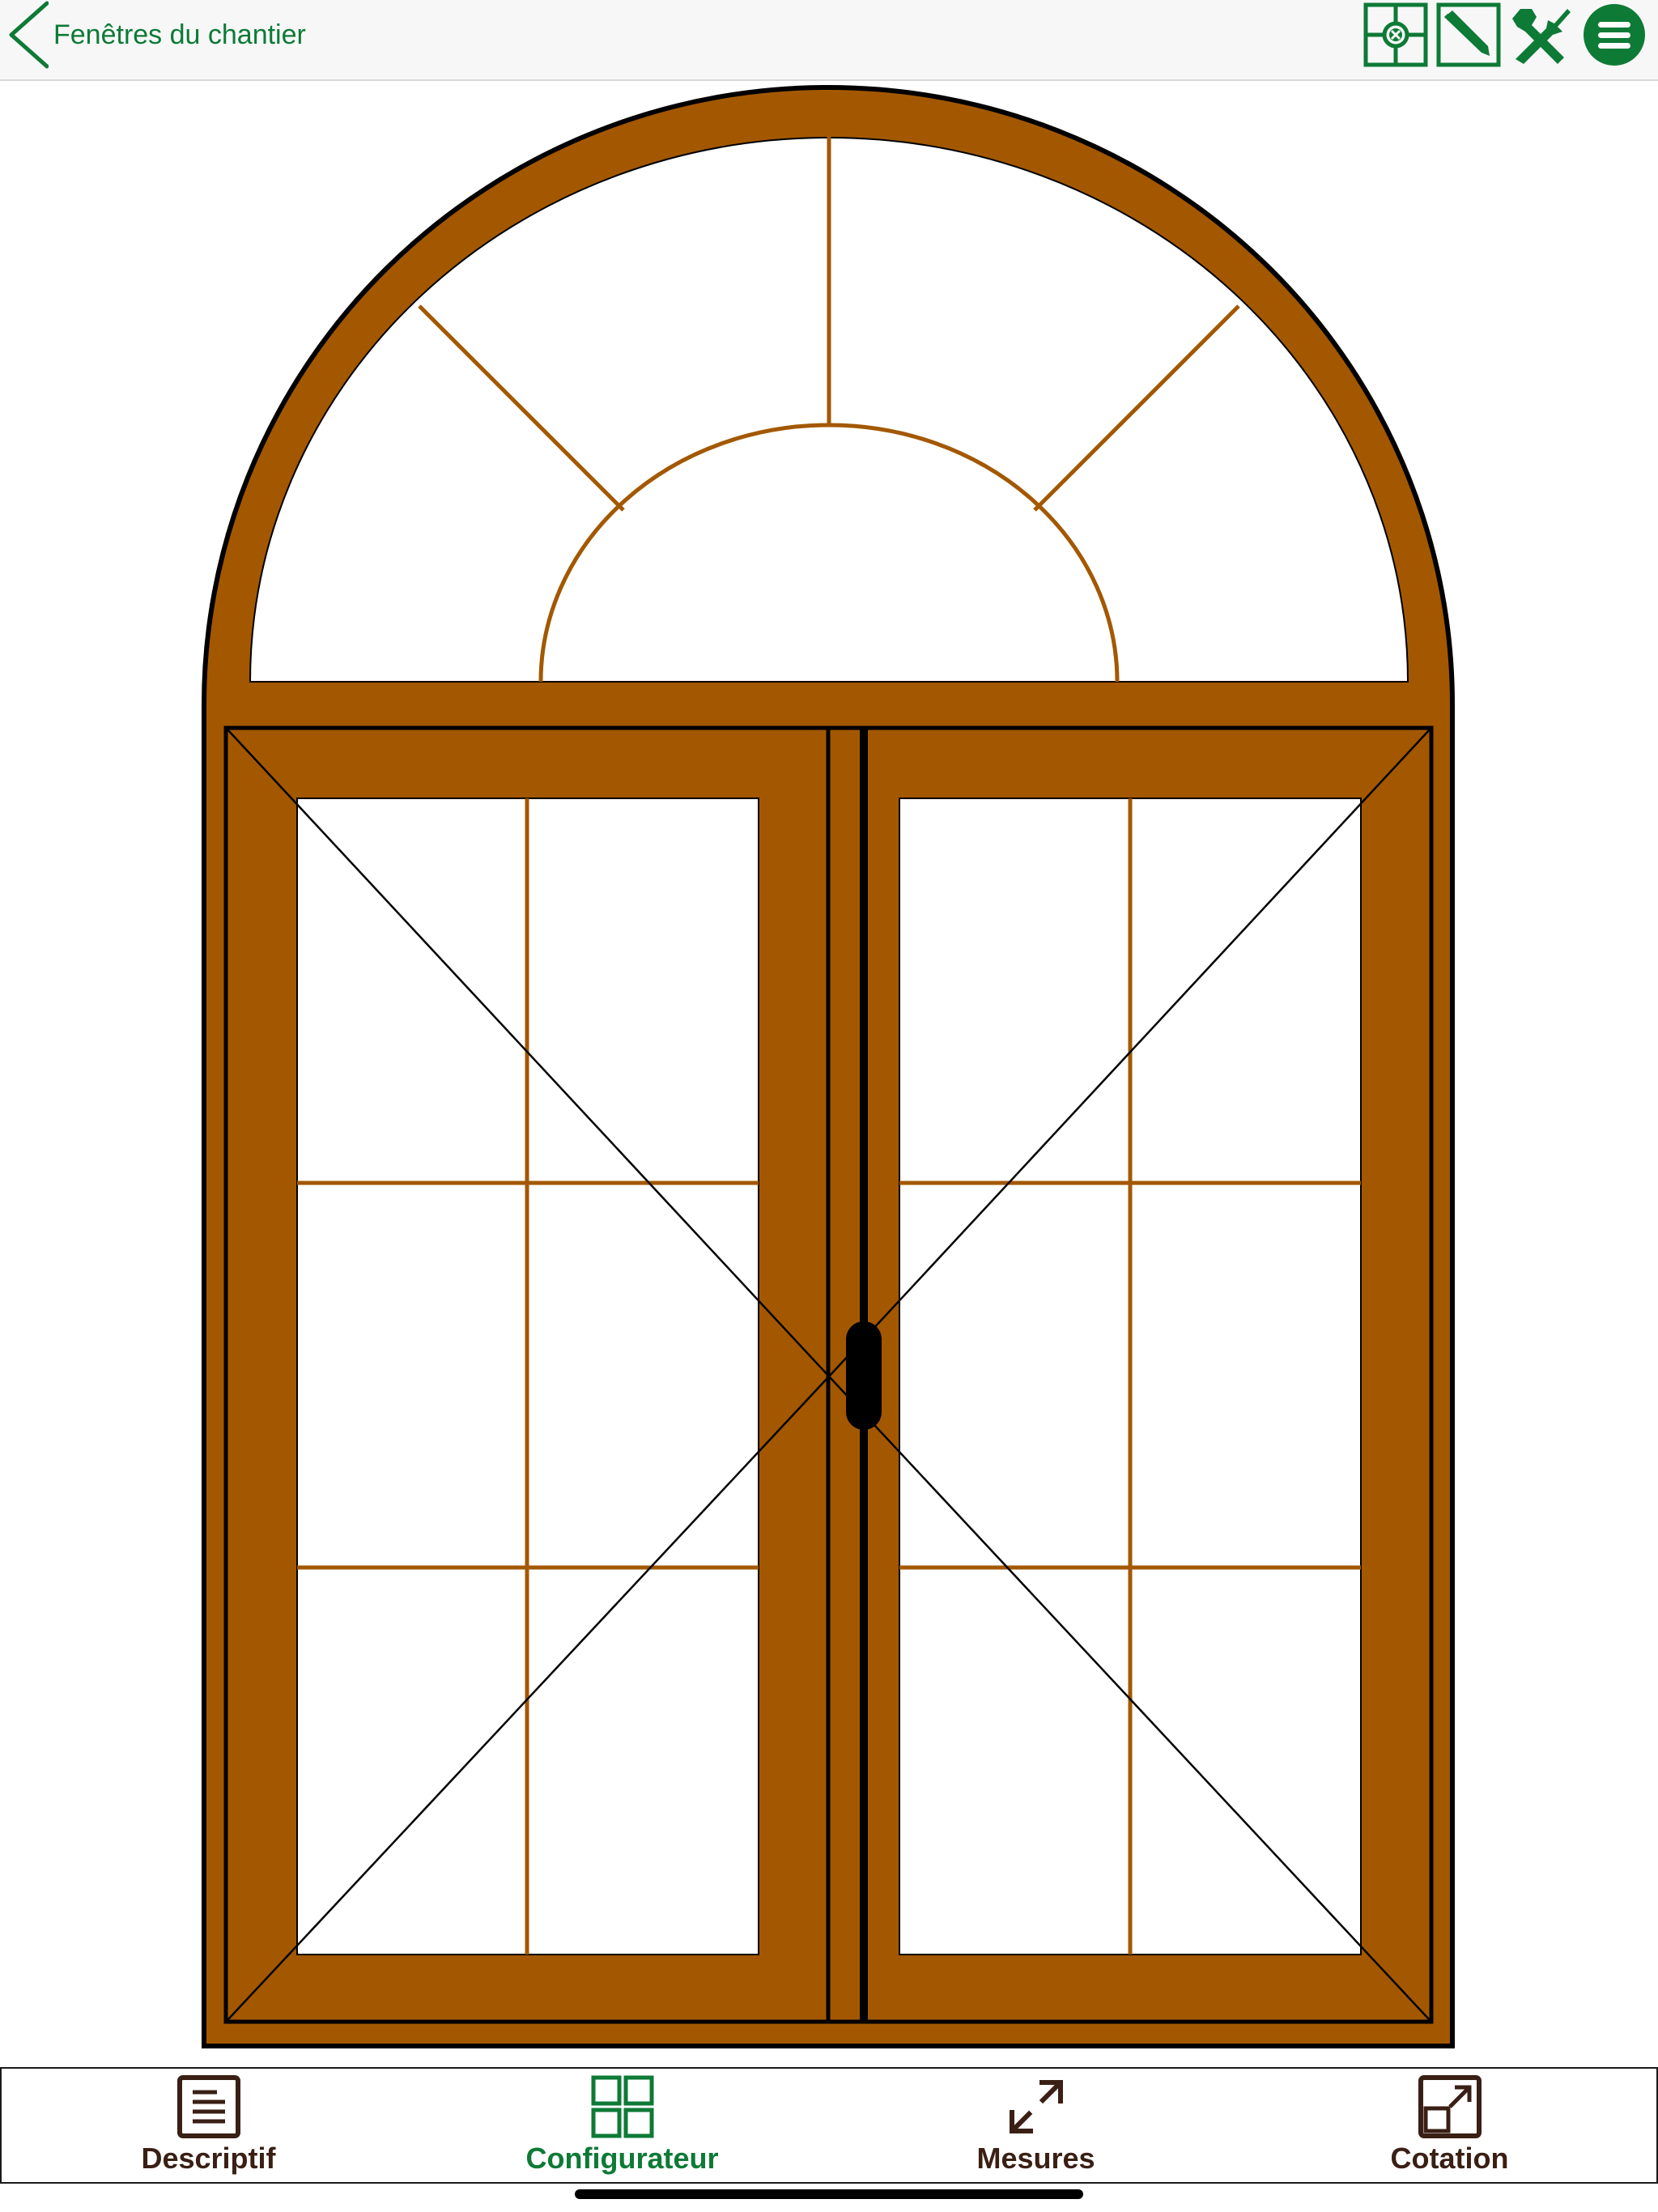 Image resolution: width=1658 pixels, height=2212 pixels. Describe the element at coordinates (29, 35) in the screenshot. I see `chevron-left-icon` at that location.